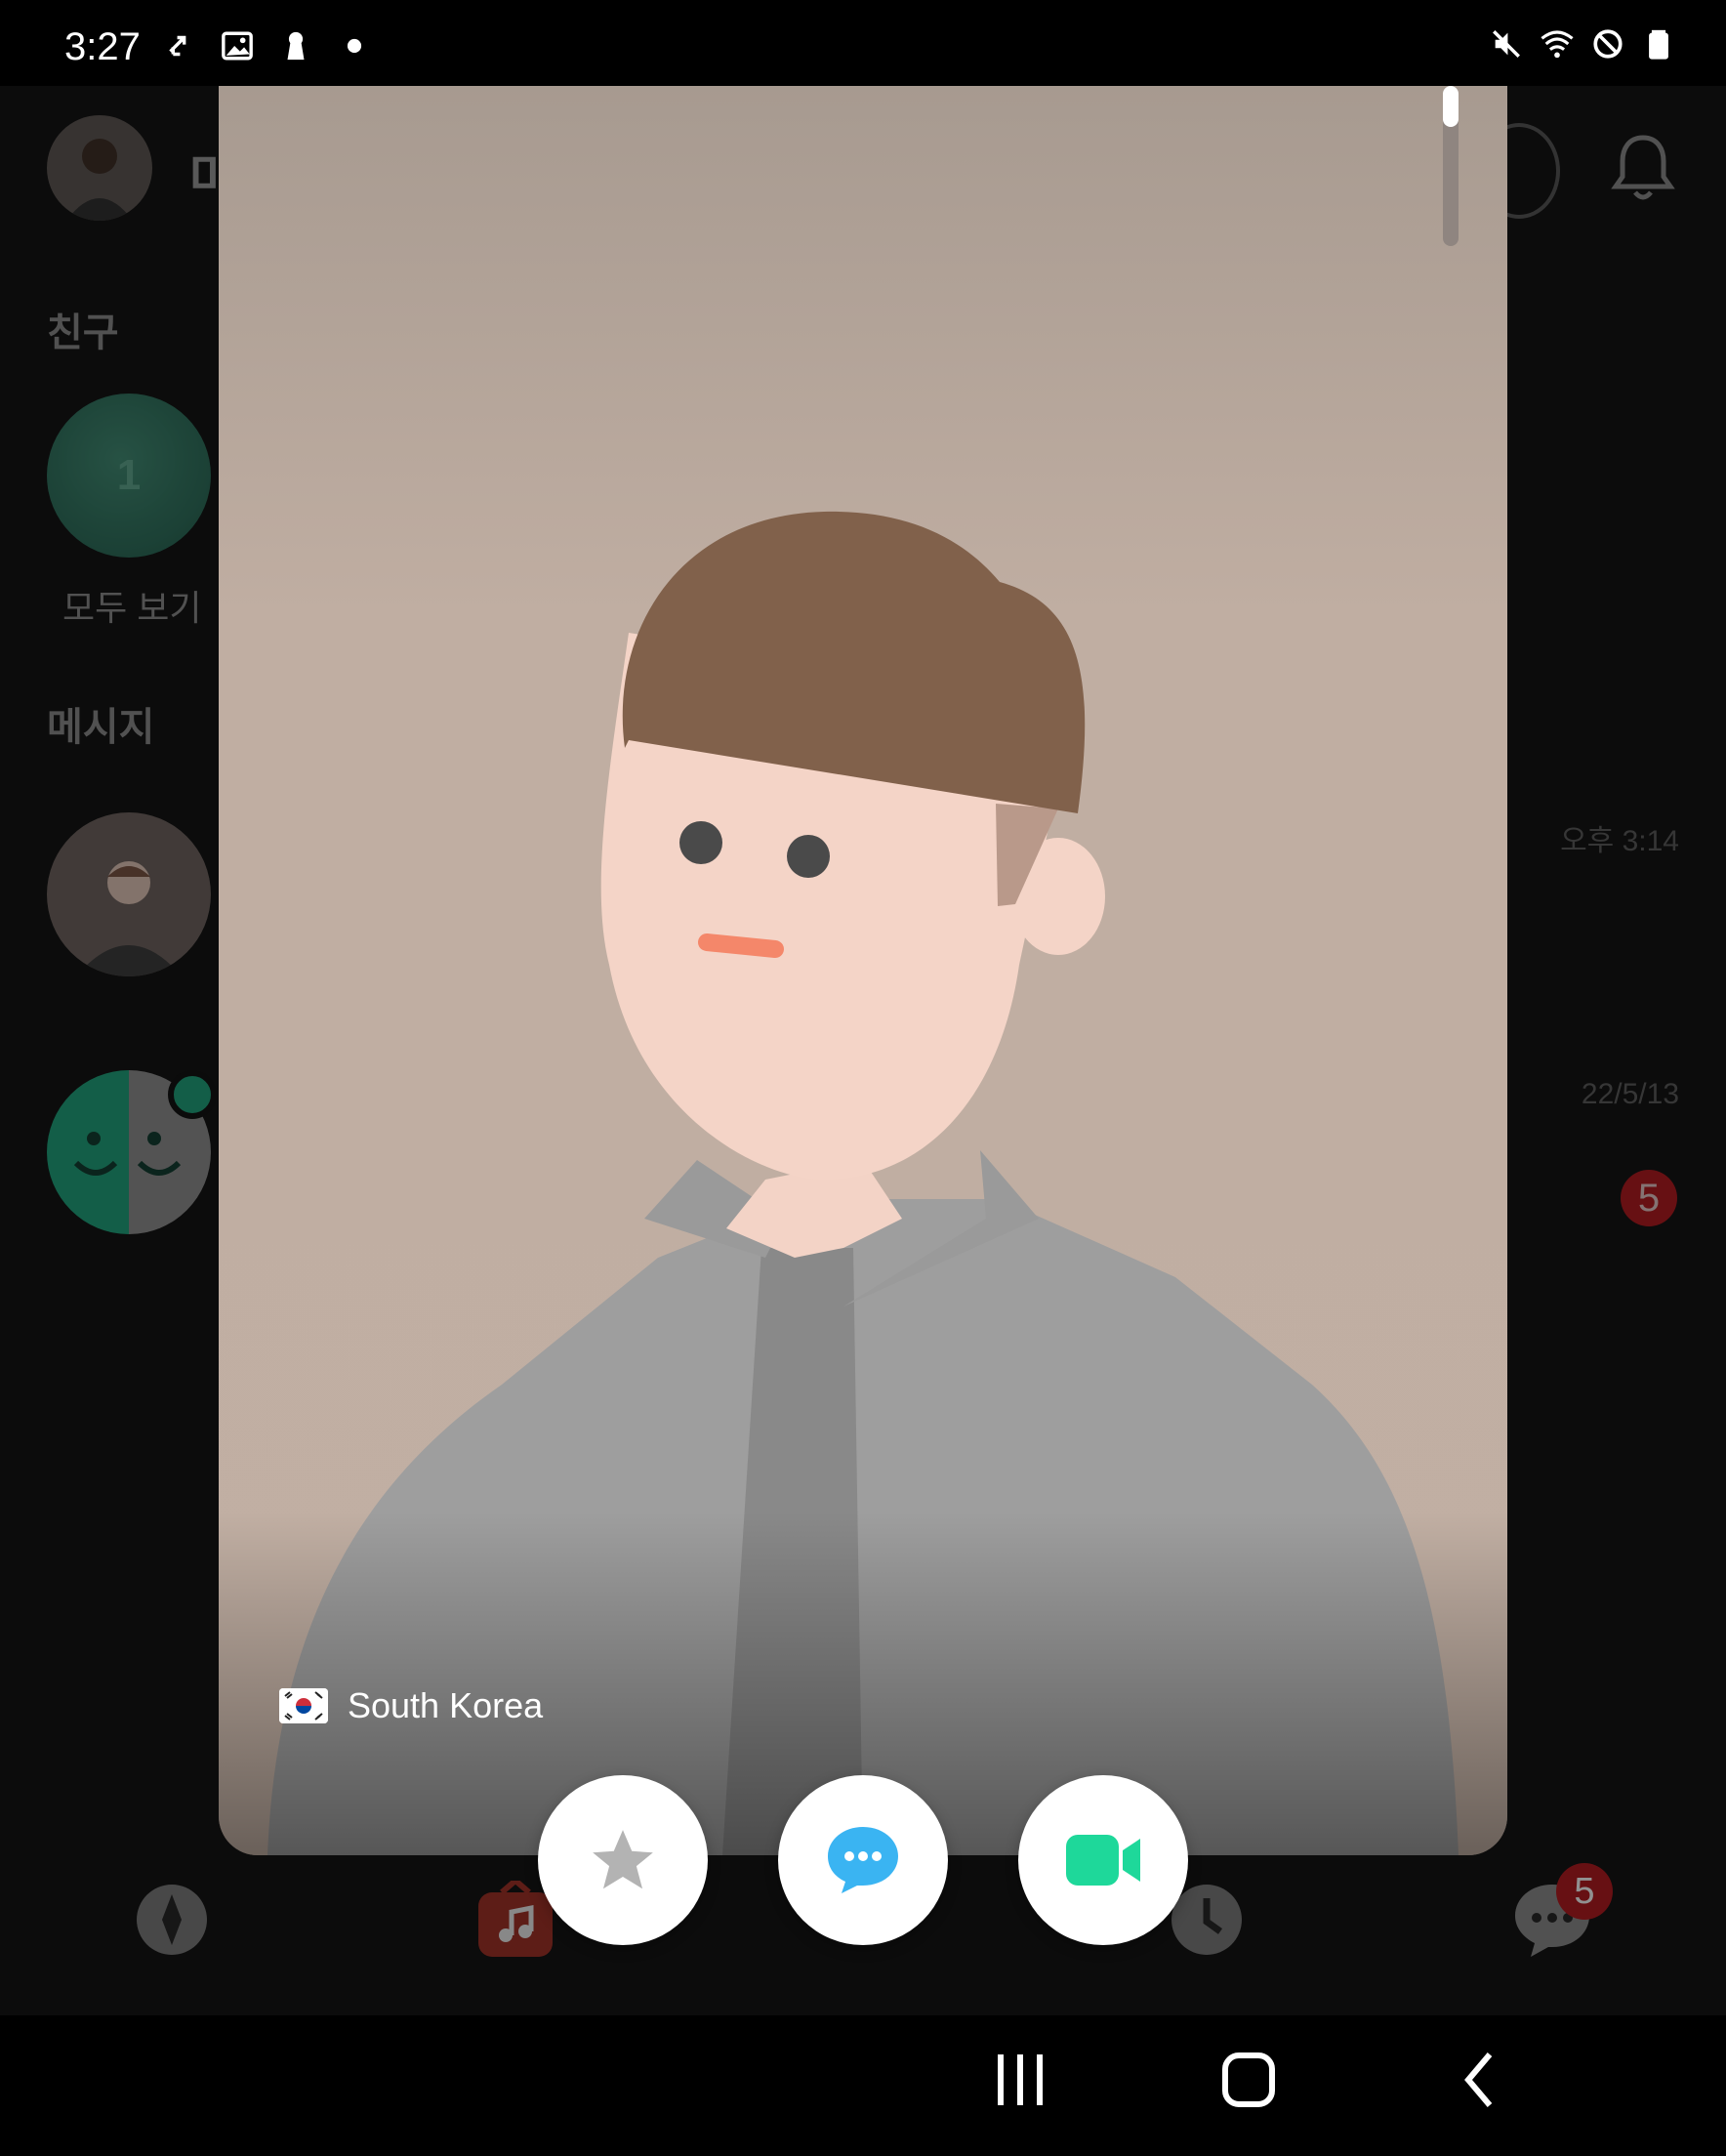 Image resolution: width=1726 pixels, height=2156 pixels. What do you see at coordinates (1451, 107) in the screenshot?
I see `scroll-thumb` at bounding box center [1451, 107].